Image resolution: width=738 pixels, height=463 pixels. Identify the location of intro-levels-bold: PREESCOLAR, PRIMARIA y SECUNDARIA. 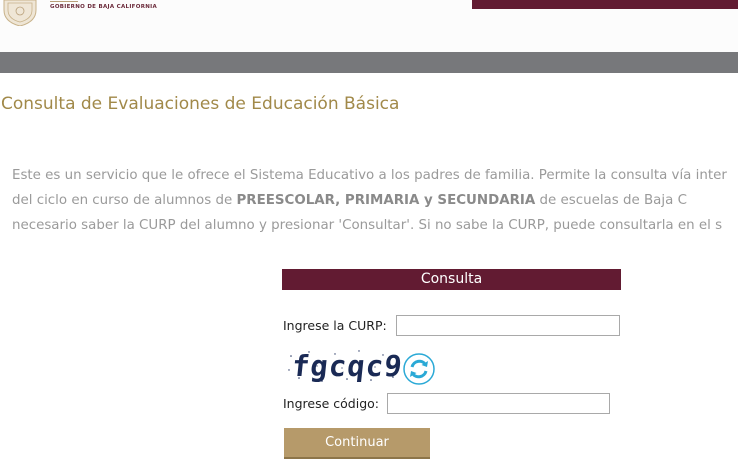
(386, 200).